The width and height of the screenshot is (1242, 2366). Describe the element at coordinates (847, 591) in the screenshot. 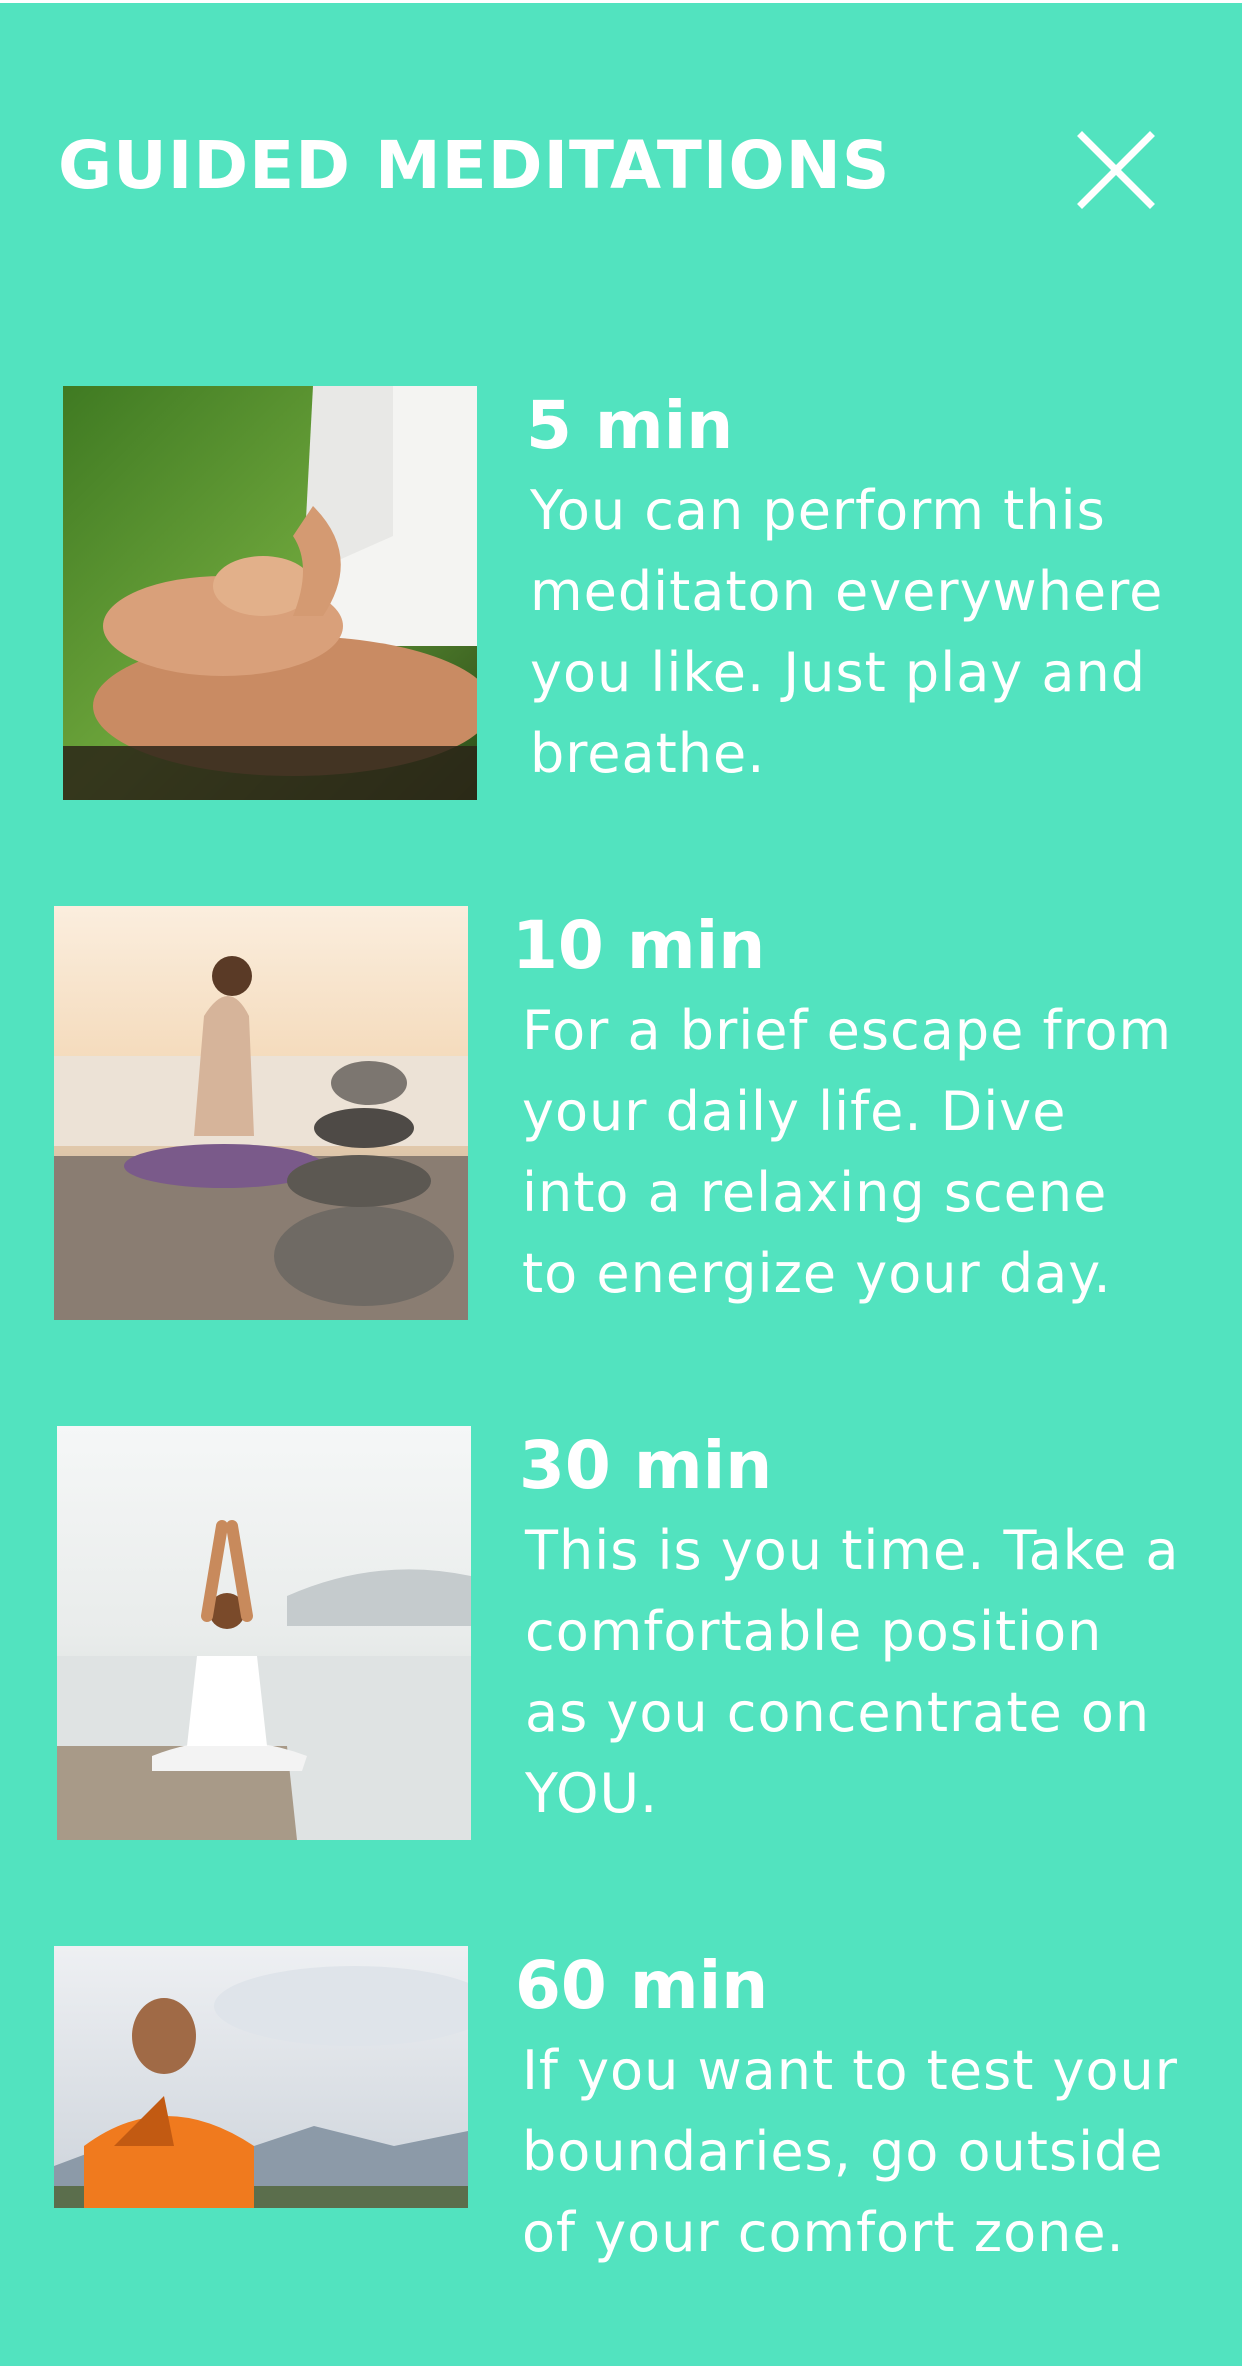

I see `description-line: meditaton everywhere` at that location.